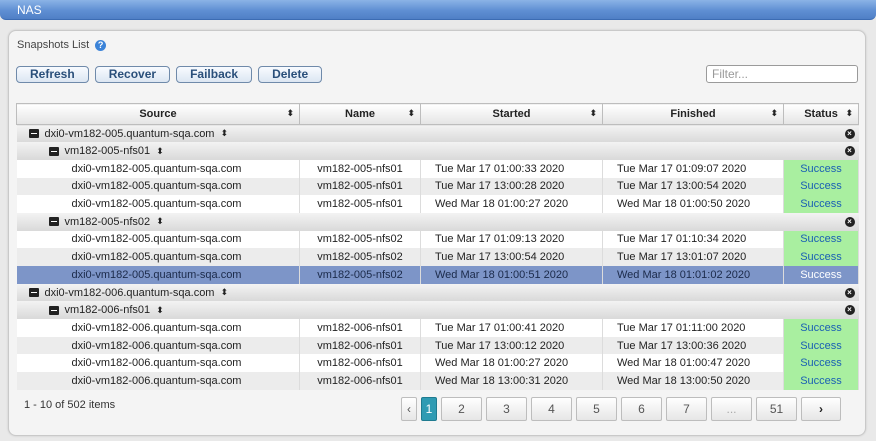 The height and width of the screenshot is (441, 876). Describe the element at coordinates (693, 114) in the screenshot. I see `column-header-finished: Finished ⬍` at that location.